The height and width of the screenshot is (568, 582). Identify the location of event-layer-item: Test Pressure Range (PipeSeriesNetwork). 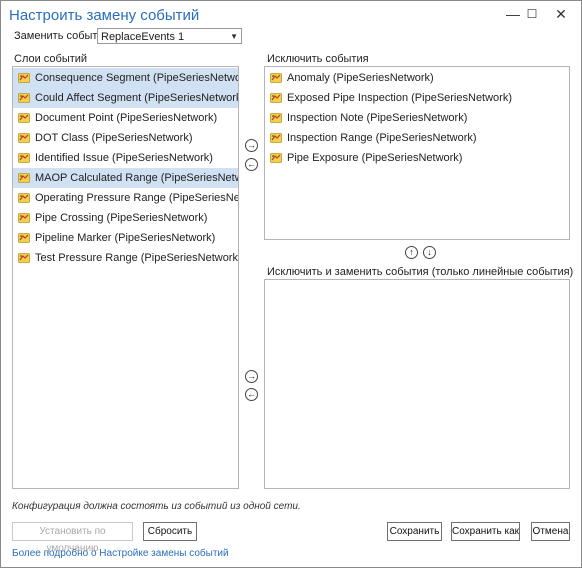
(125, 258).